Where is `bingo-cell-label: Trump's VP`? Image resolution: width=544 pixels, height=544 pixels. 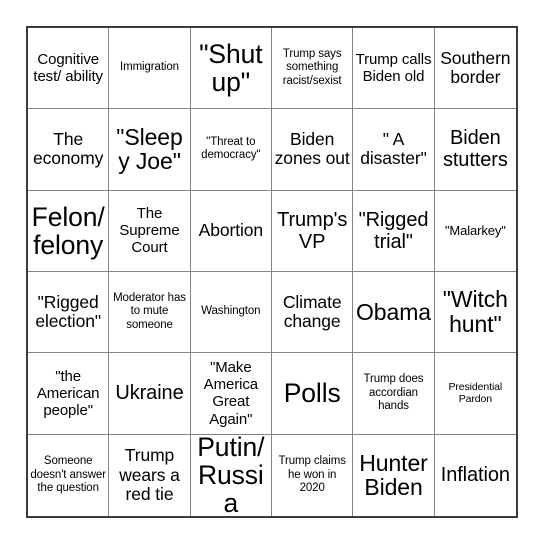 bingo-cell-label: Trump's VP is located at coordinates (312, 230).